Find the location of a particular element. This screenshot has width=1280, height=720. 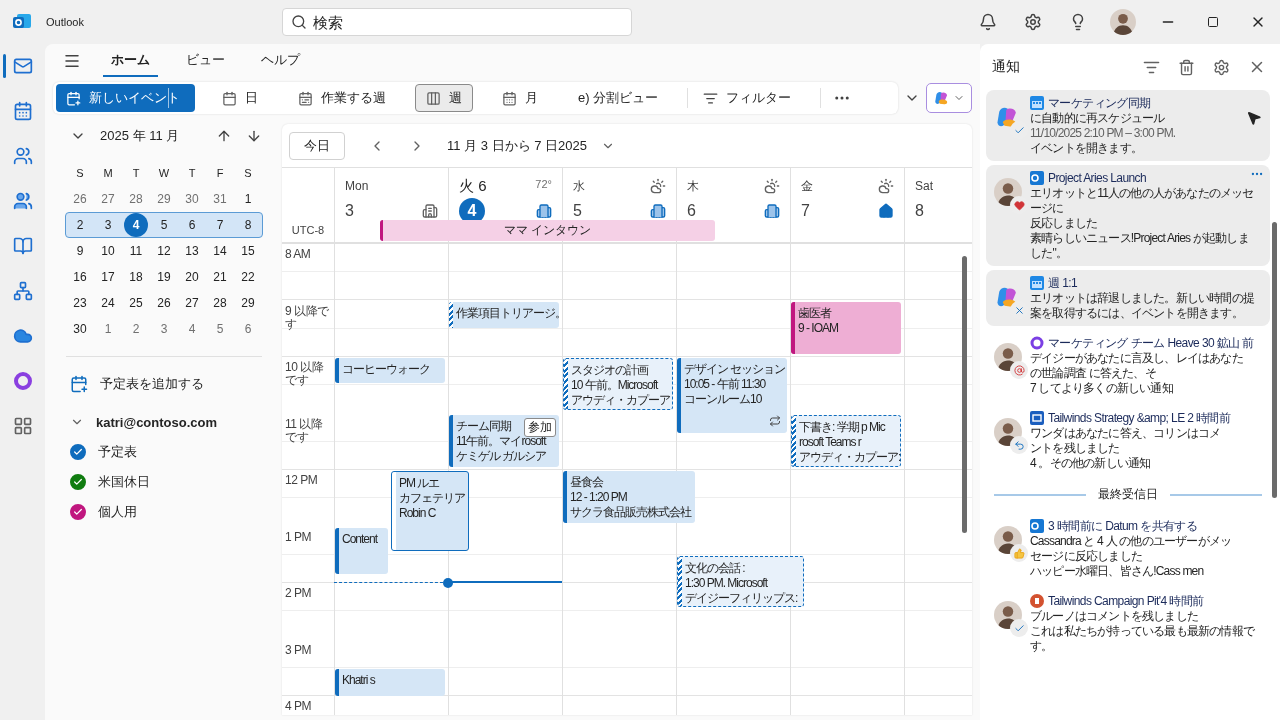

new-event-button: 新しいイベント is located at coordinates (125, 98).